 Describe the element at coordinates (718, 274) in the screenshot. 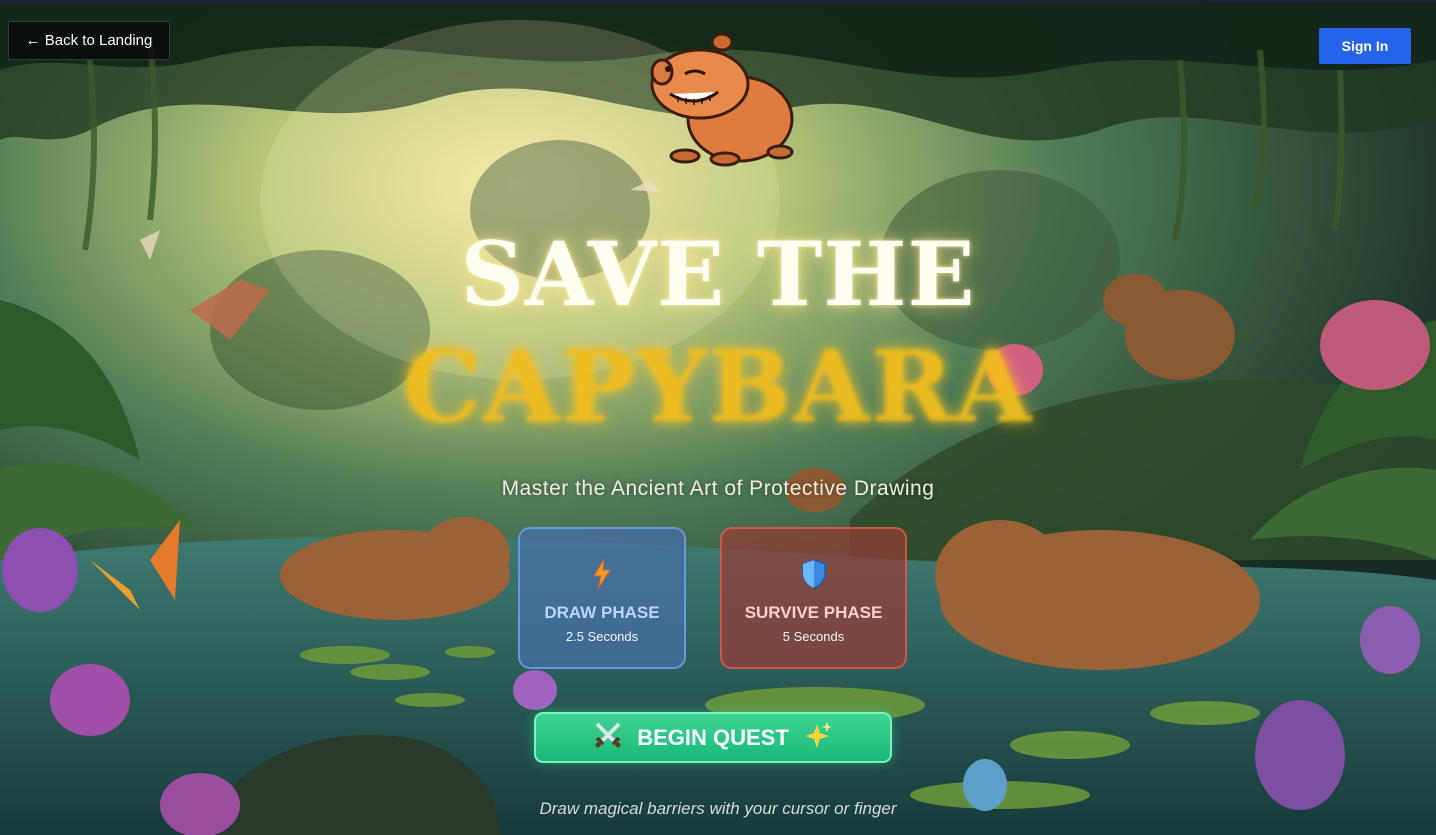

I see `title-line-1: SAVE THE` at that location.